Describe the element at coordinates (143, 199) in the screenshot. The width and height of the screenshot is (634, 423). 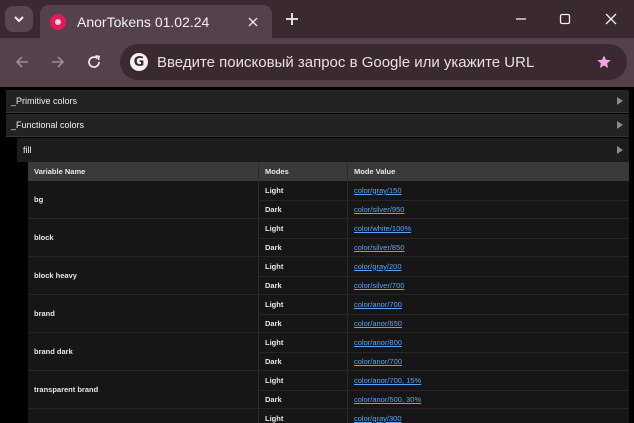
I see `variable-name: bg` at that location.